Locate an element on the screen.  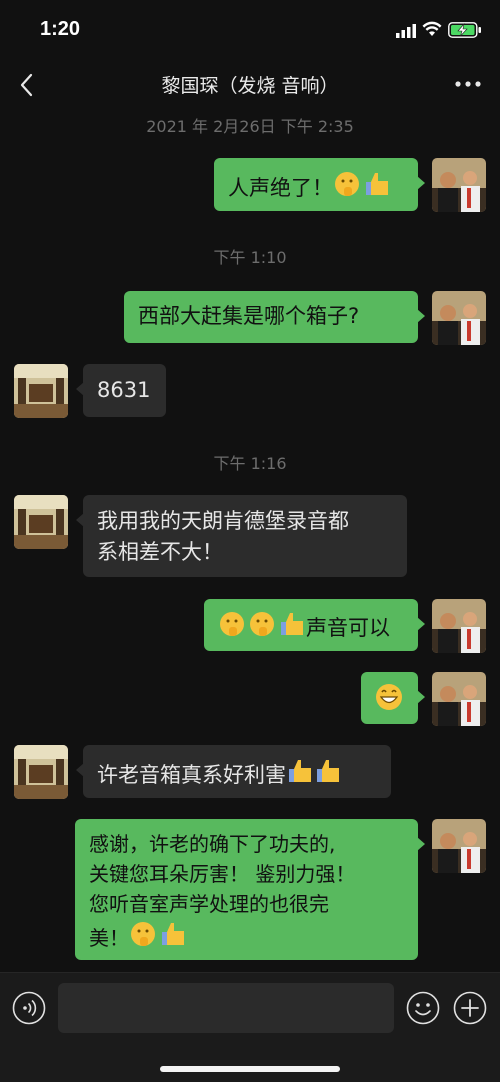
message-text-line: 我用我的天朗肯德堡录音都 is located at coordinates (223, 521).